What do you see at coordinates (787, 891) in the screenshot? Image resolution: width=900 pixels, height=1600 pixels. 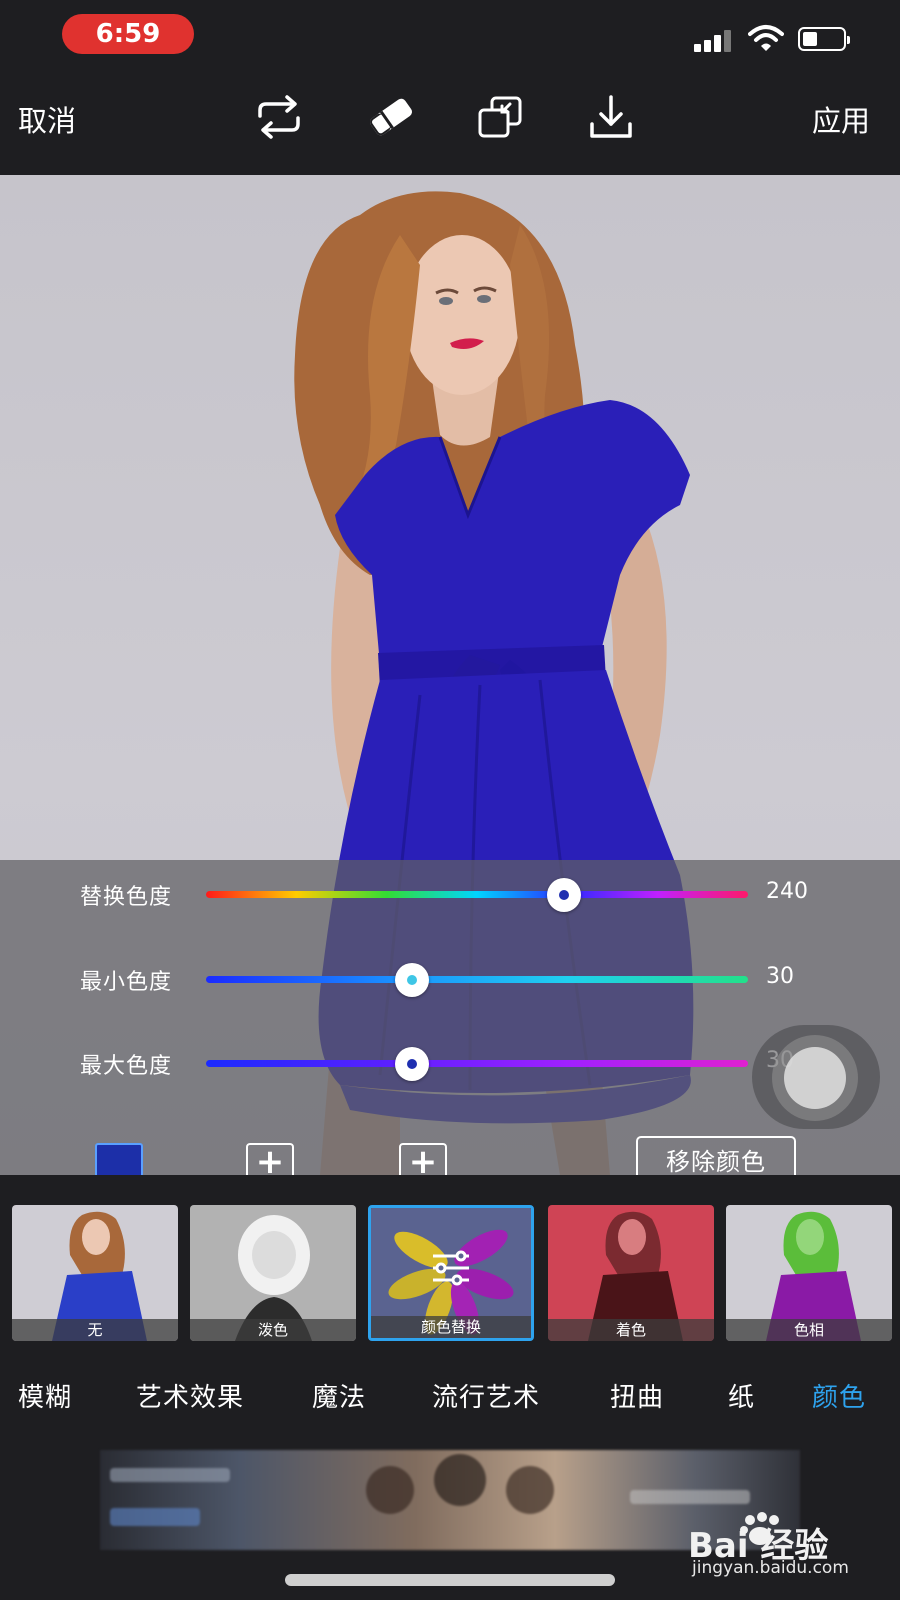 I see `slider-value: 240` at bounding box center [787, 891].